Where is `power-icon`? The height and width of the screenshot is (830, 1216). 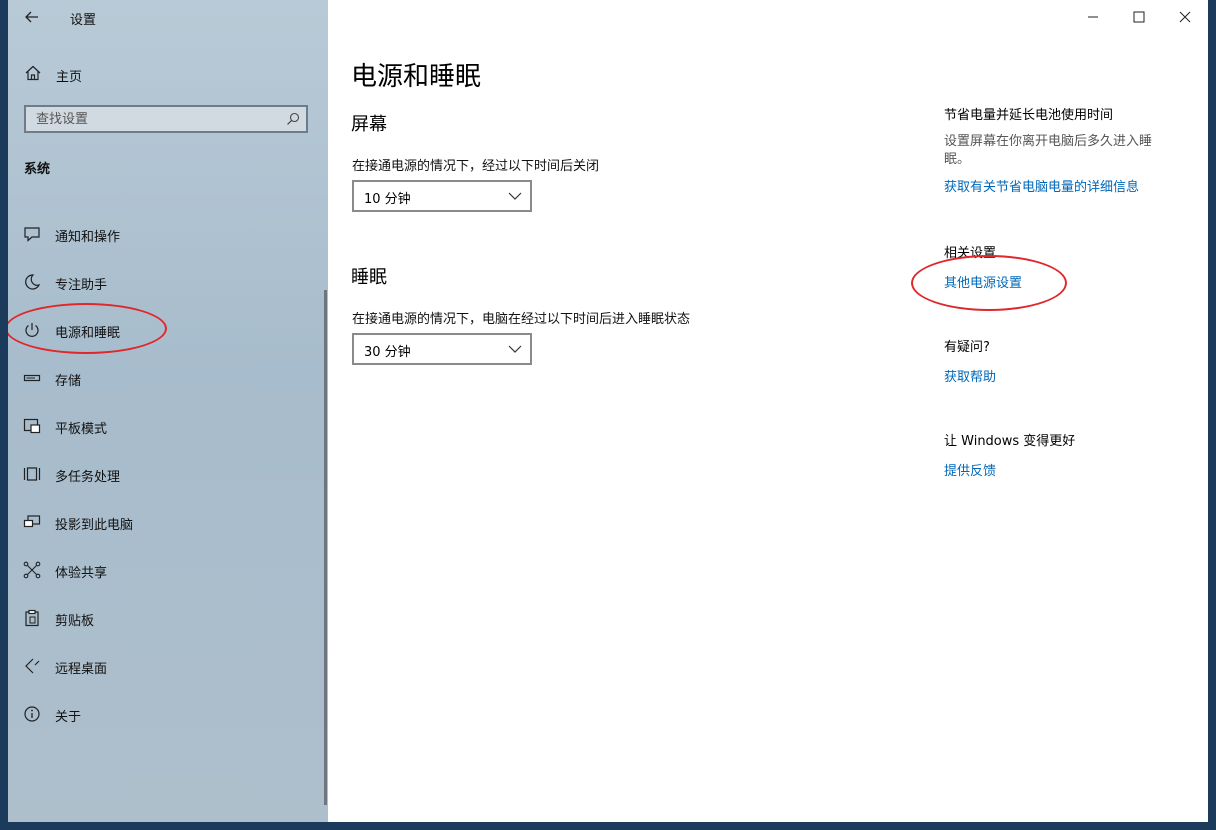 power-icon is located at coordinates (32, 330).